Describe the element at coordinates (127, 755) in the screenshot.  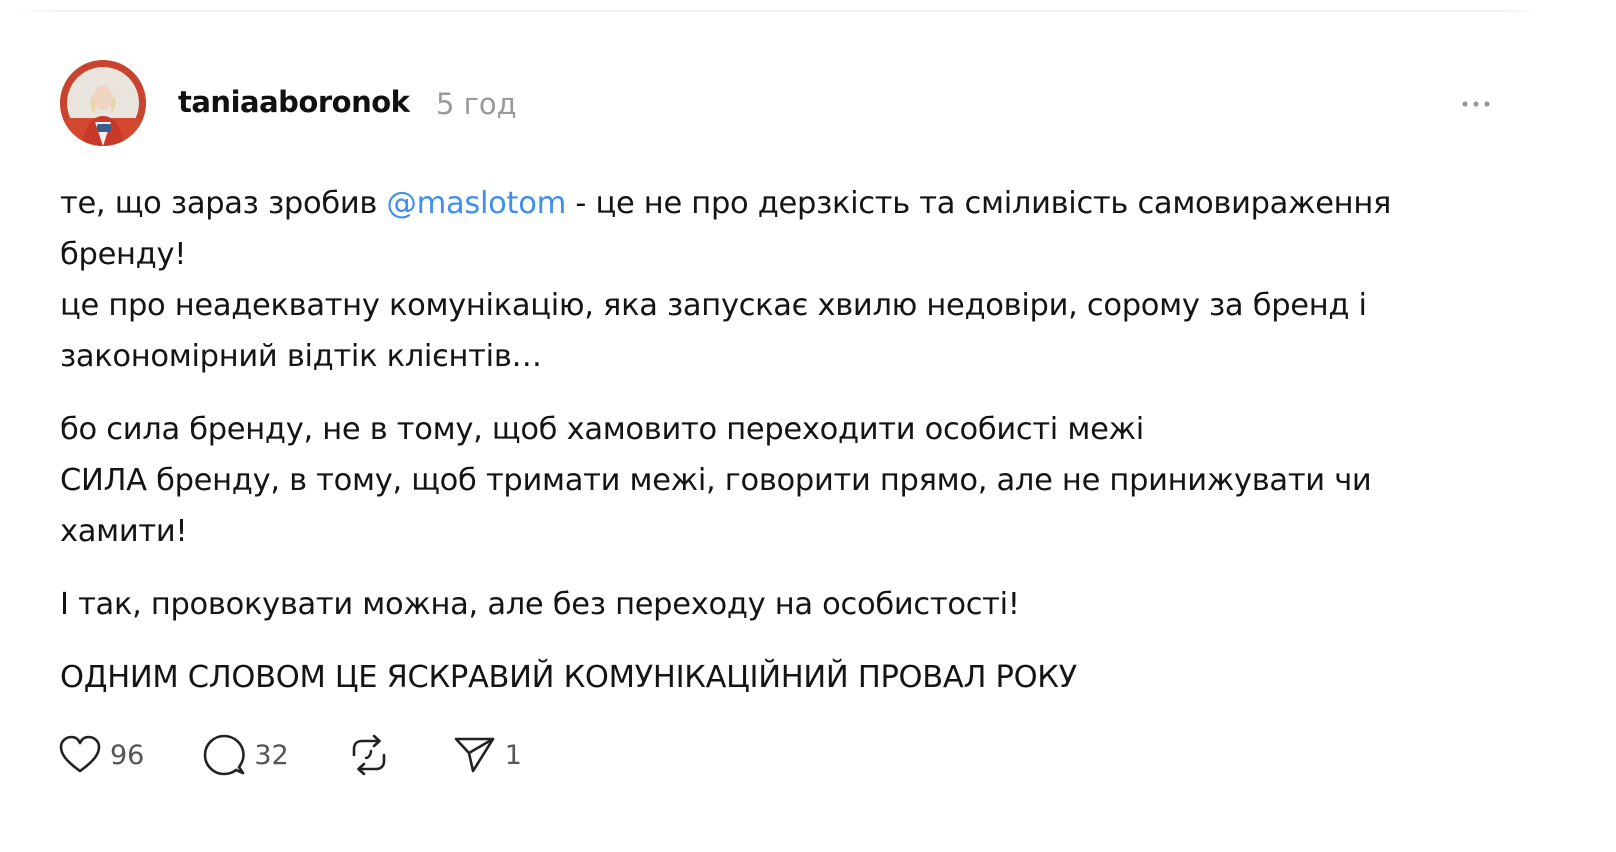
I see `like-count: 96` at that location.